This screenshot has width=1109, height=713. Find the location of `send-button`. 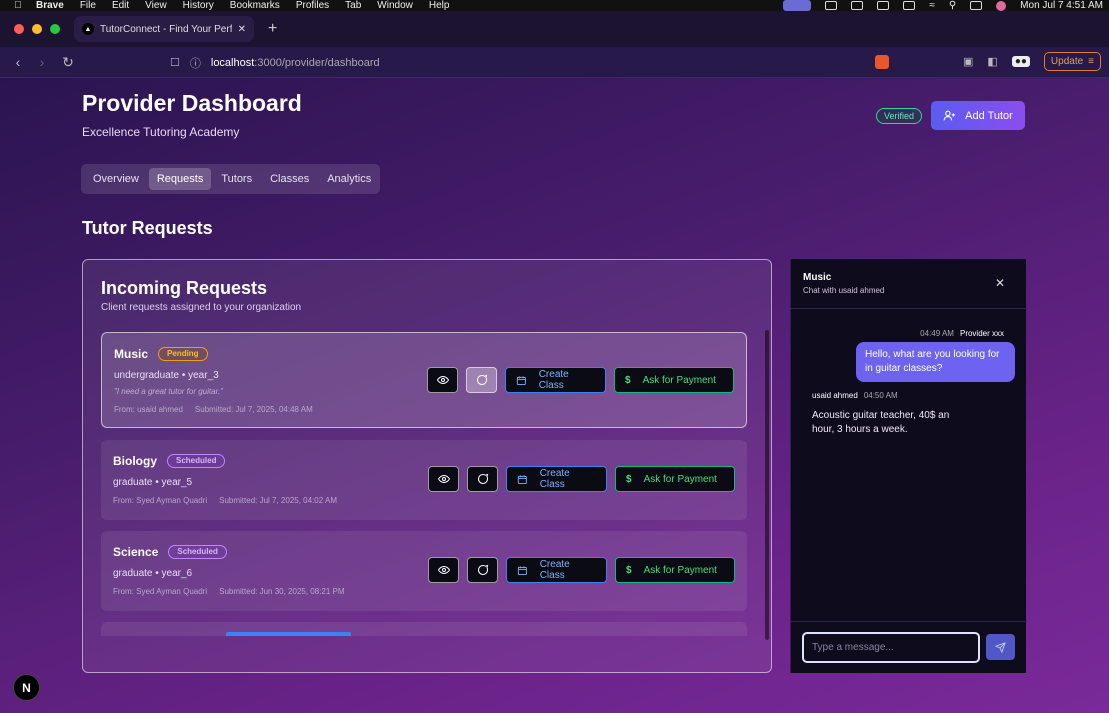

send-button is located at coordinates (1000, 647).